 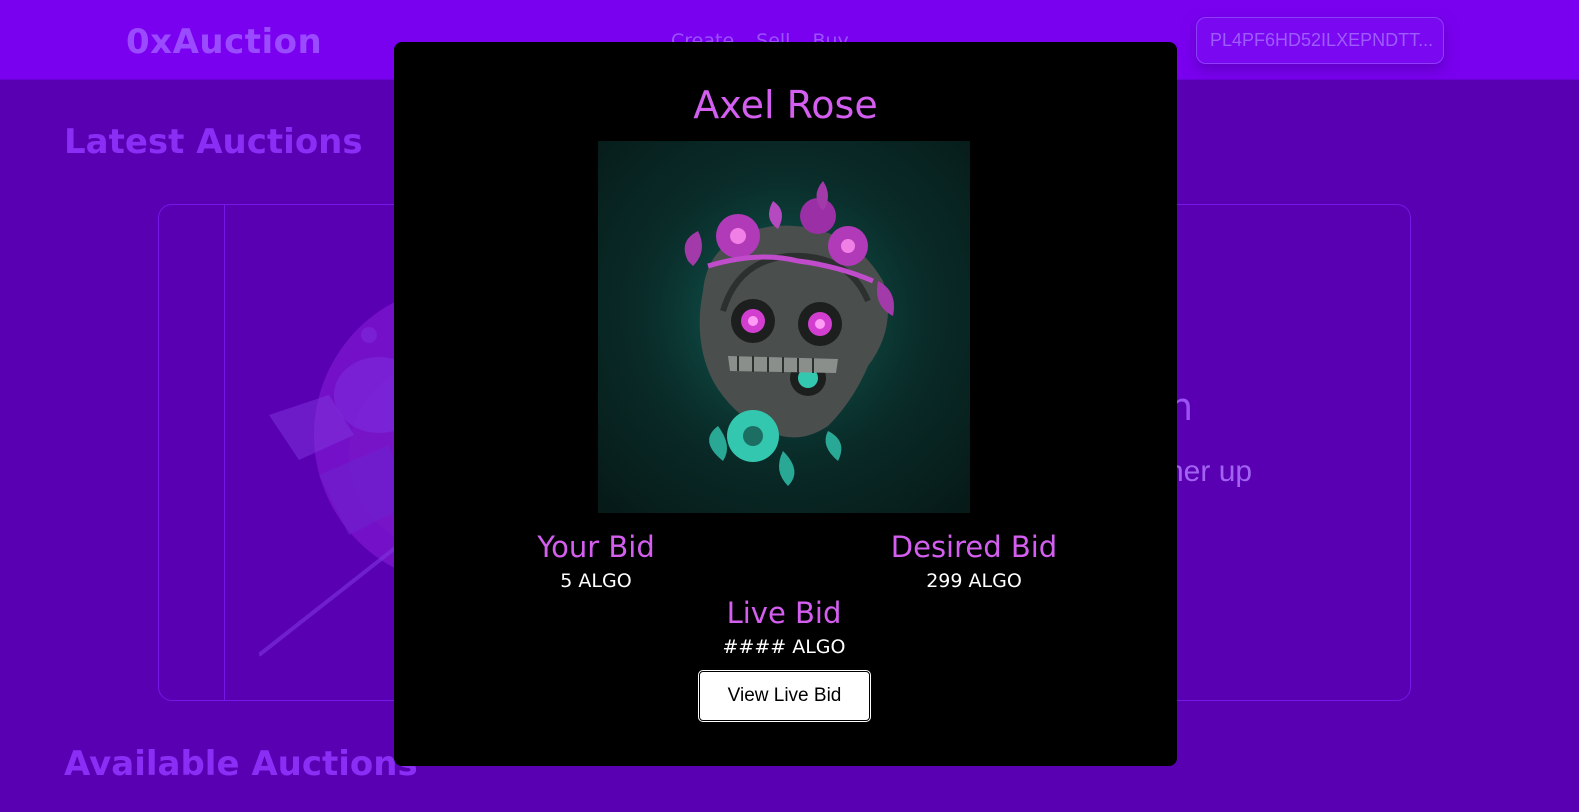 I want to click on your-bid-value: 5 ALGO, so click(x=596, y=581).